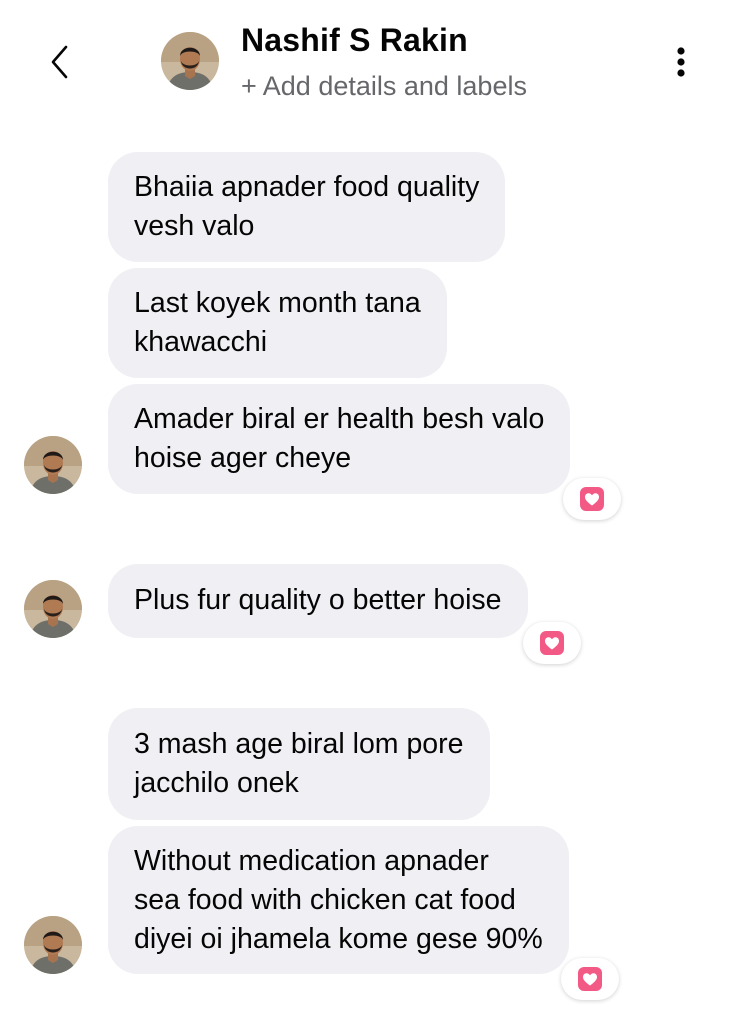 This screenshot has width=743, height=1024. What do you see at coordinates (307, 187) in the screenshot?
I see `message-text-line: Bhaiia apnader food quality` at bounding box center [307, 187].